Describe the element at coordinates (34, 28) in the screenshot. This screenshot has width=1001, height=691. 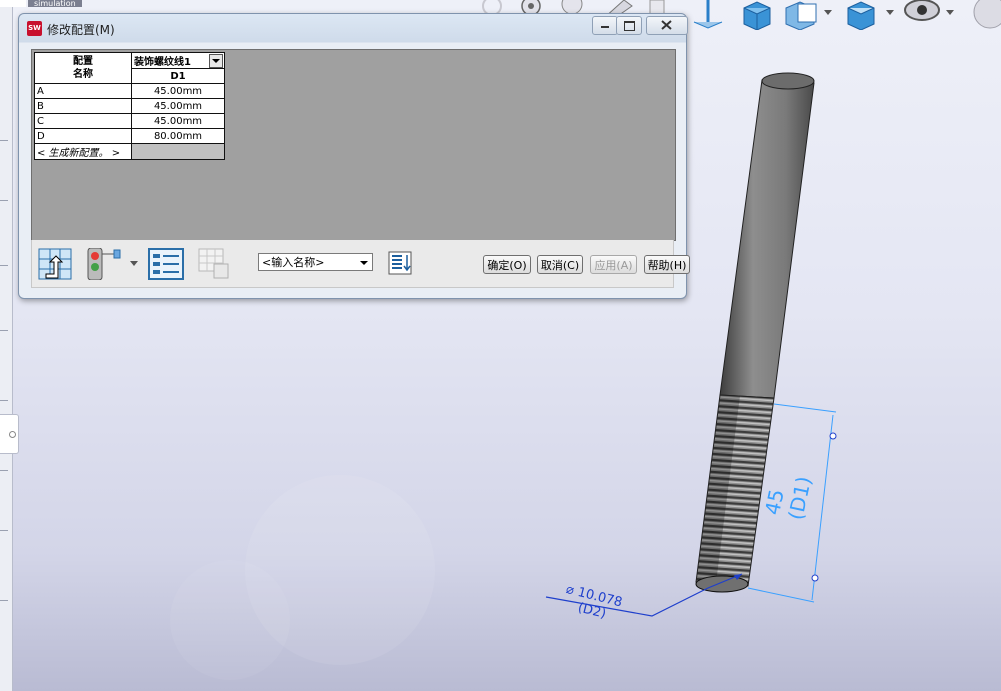
I see `solidworks-logo-icon: SW` at that location.